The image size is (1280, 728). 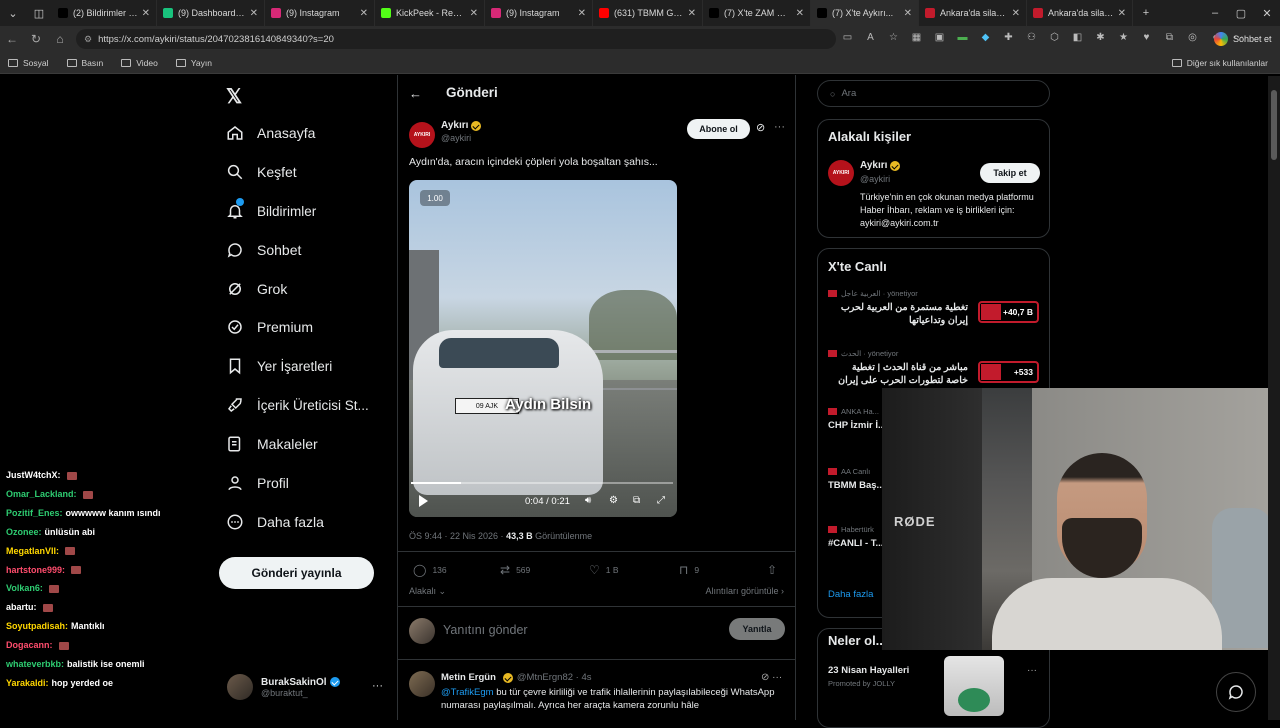 What do you see at coordinates (1031, 39) in the screenshot?
I see `extension-icon: ⚇` at bounding box center [1031, 39].